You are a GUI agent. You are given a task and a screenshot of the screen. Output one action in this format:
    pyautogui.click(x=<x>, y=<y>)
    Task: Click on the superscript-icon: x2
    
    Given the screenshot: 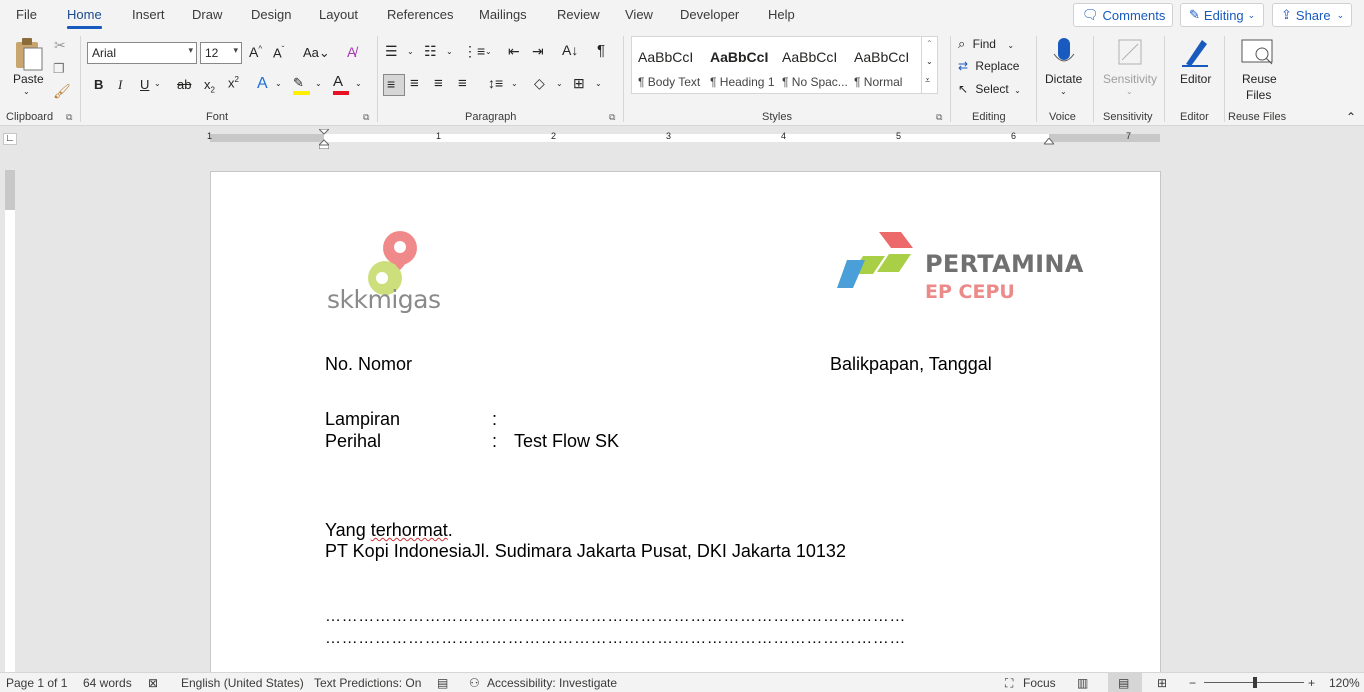 What is the action you would take?
    pyautogui.click(x=233, y=82)
    